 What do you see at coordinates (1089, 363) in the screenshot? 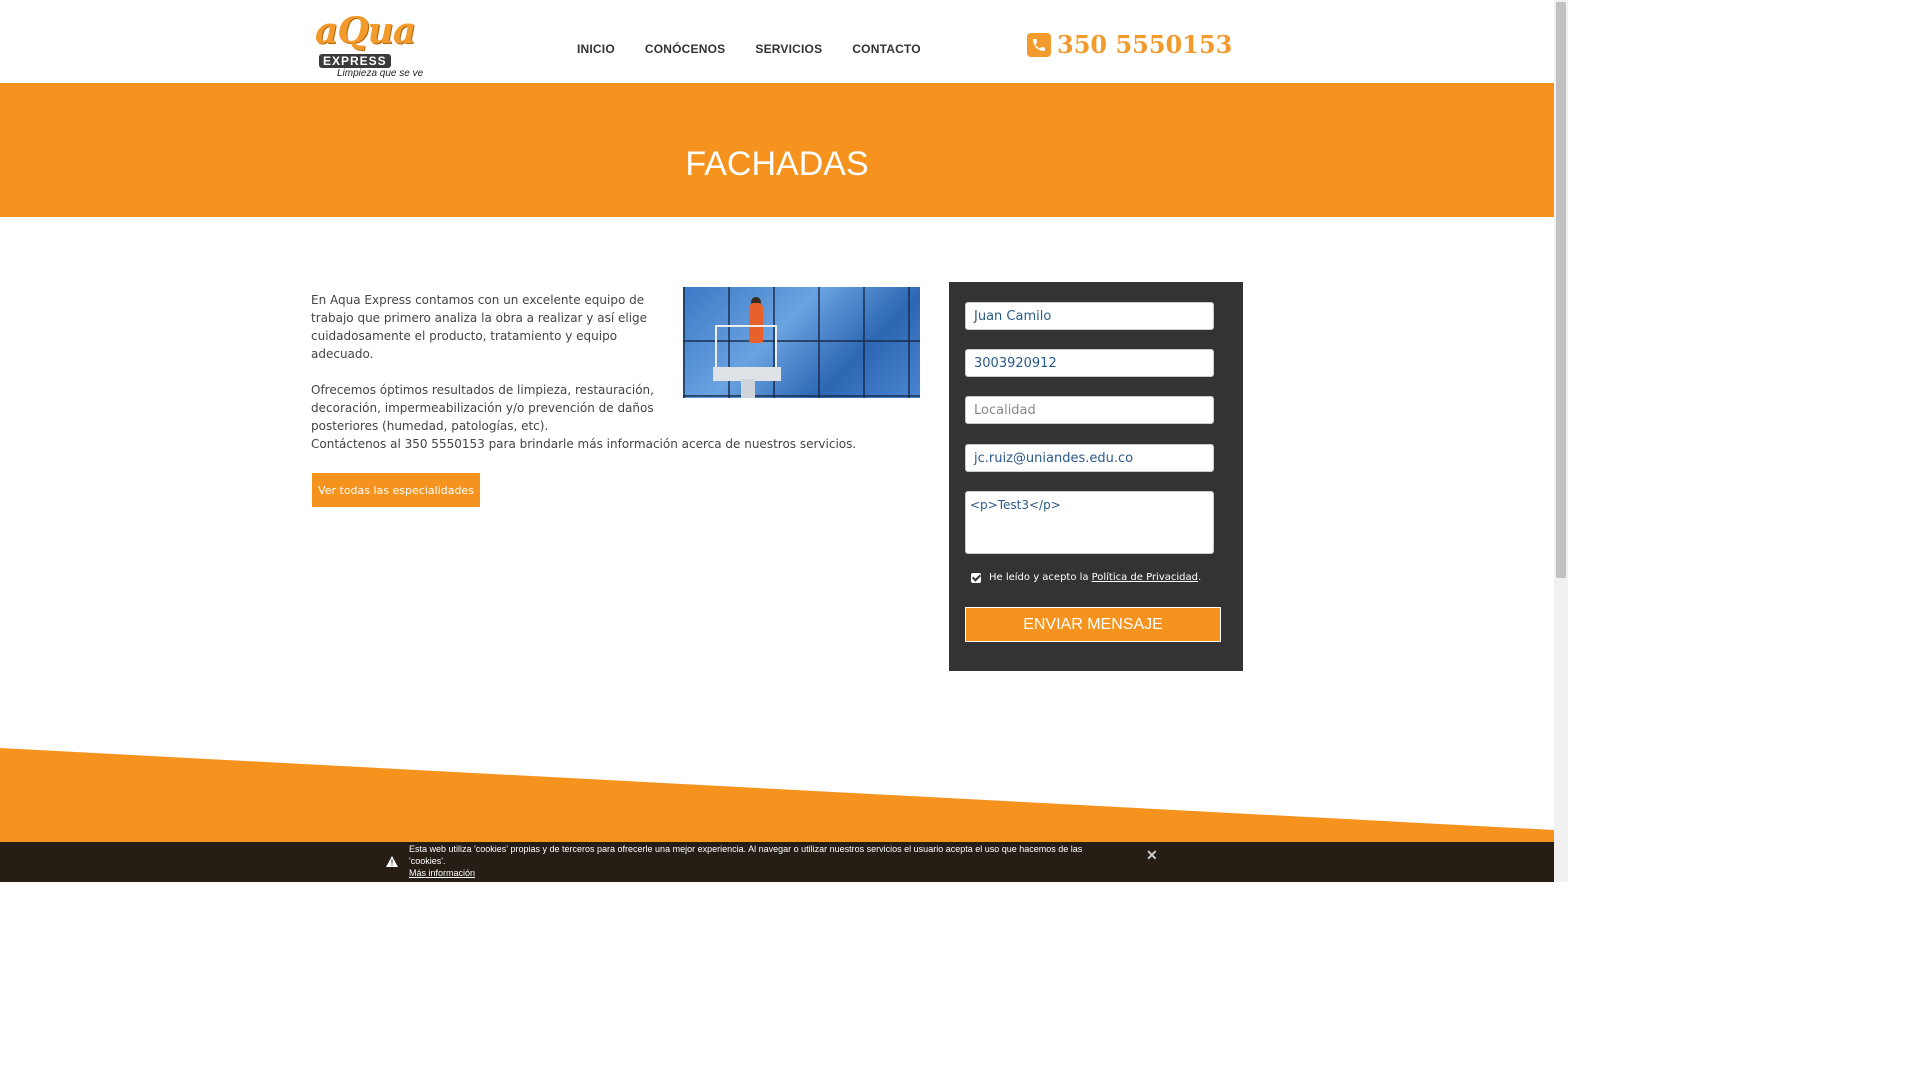
I see `phone-field: 3003920912` at bounding box center [1089, 363].